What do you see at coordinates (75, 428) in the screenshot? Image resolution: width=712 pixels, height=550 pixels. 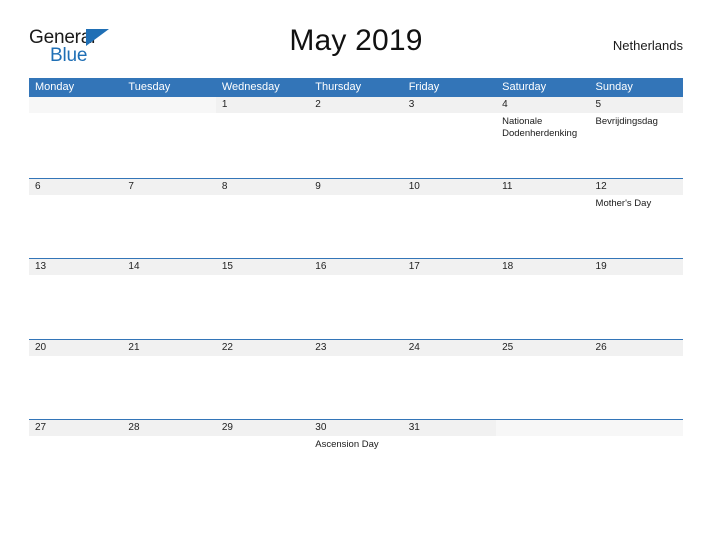 I see `day-number: 27` at bounding box center [75, 428].